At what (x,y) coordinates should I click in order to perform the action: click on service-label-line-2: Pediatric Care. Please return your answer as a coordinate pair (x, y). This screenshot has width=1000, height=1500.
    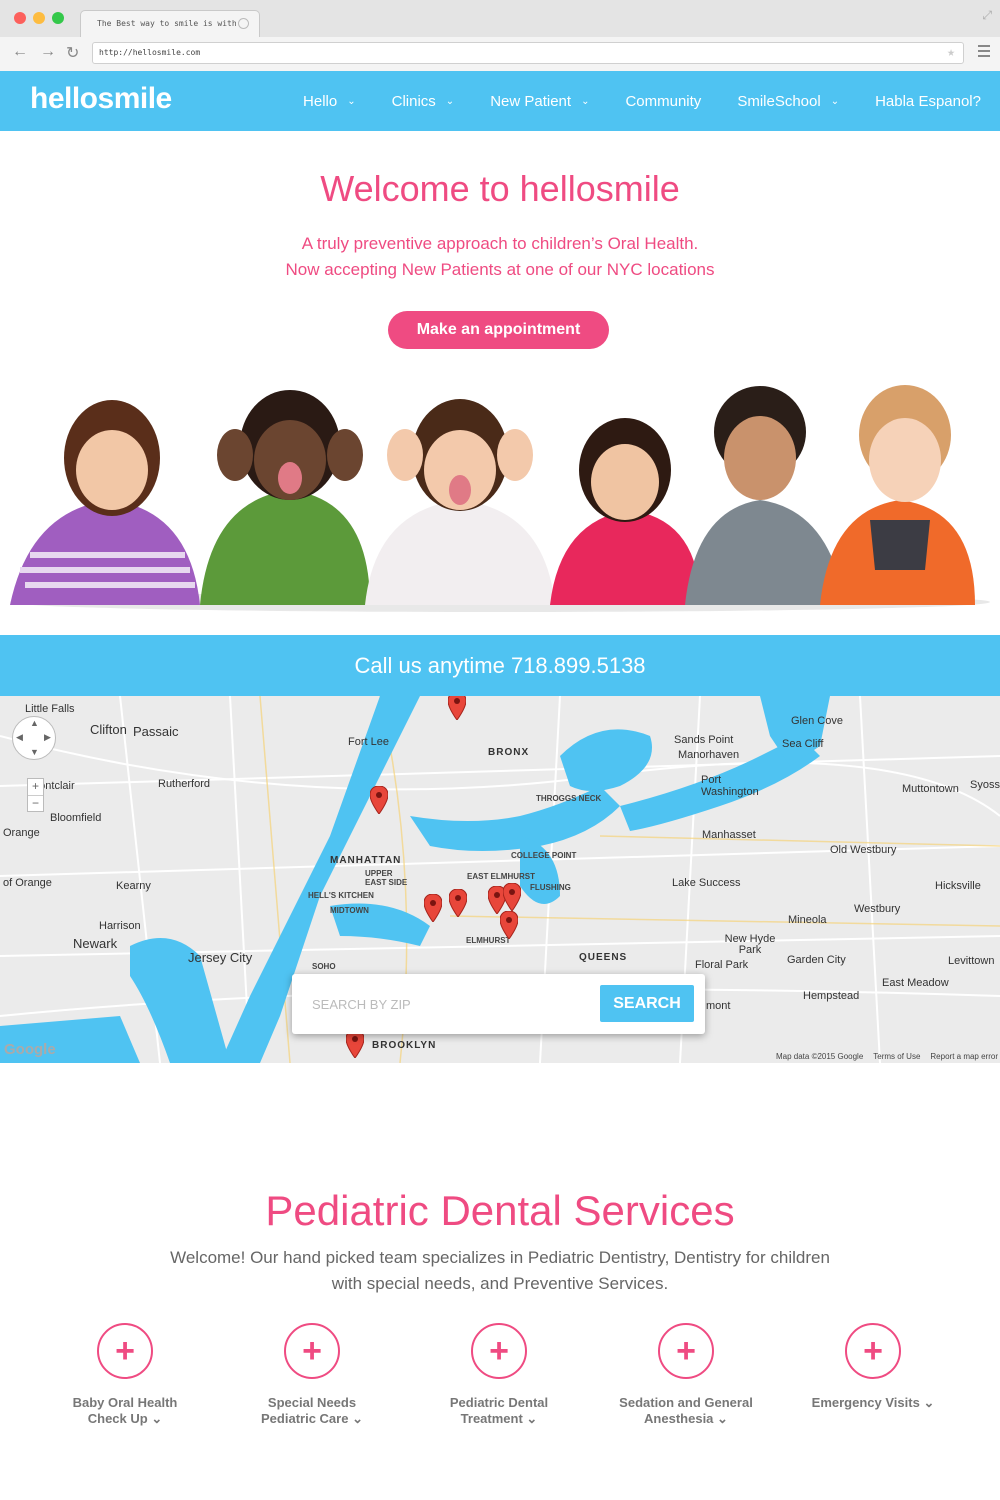
    Looking at the image, I should click on (305, 1418).